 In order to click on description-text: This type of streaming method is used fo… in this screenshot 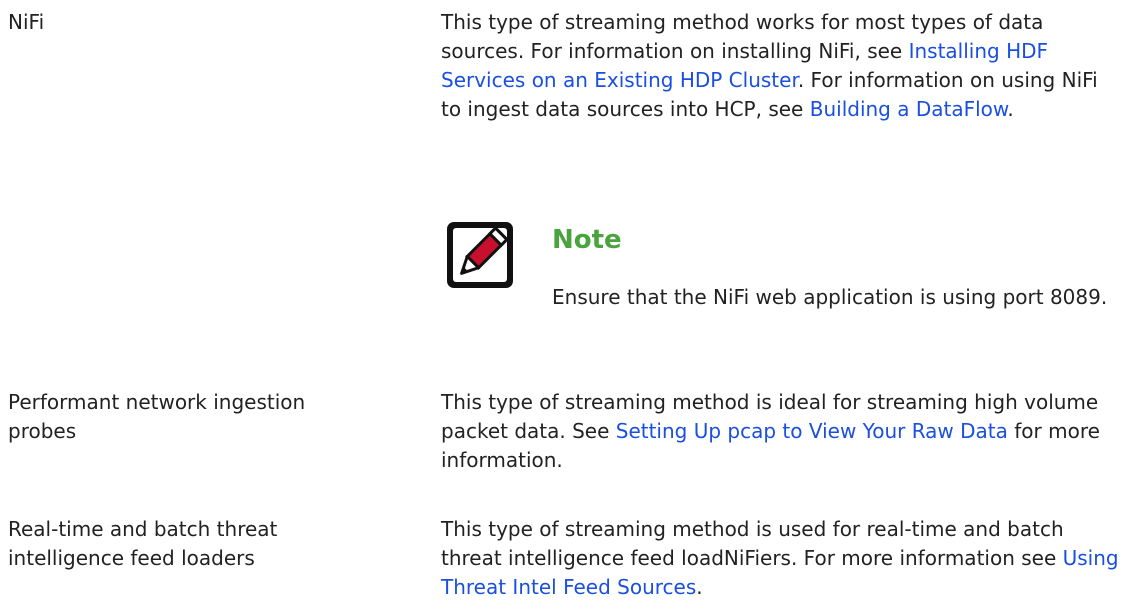, I will do `click(781, 558)`.